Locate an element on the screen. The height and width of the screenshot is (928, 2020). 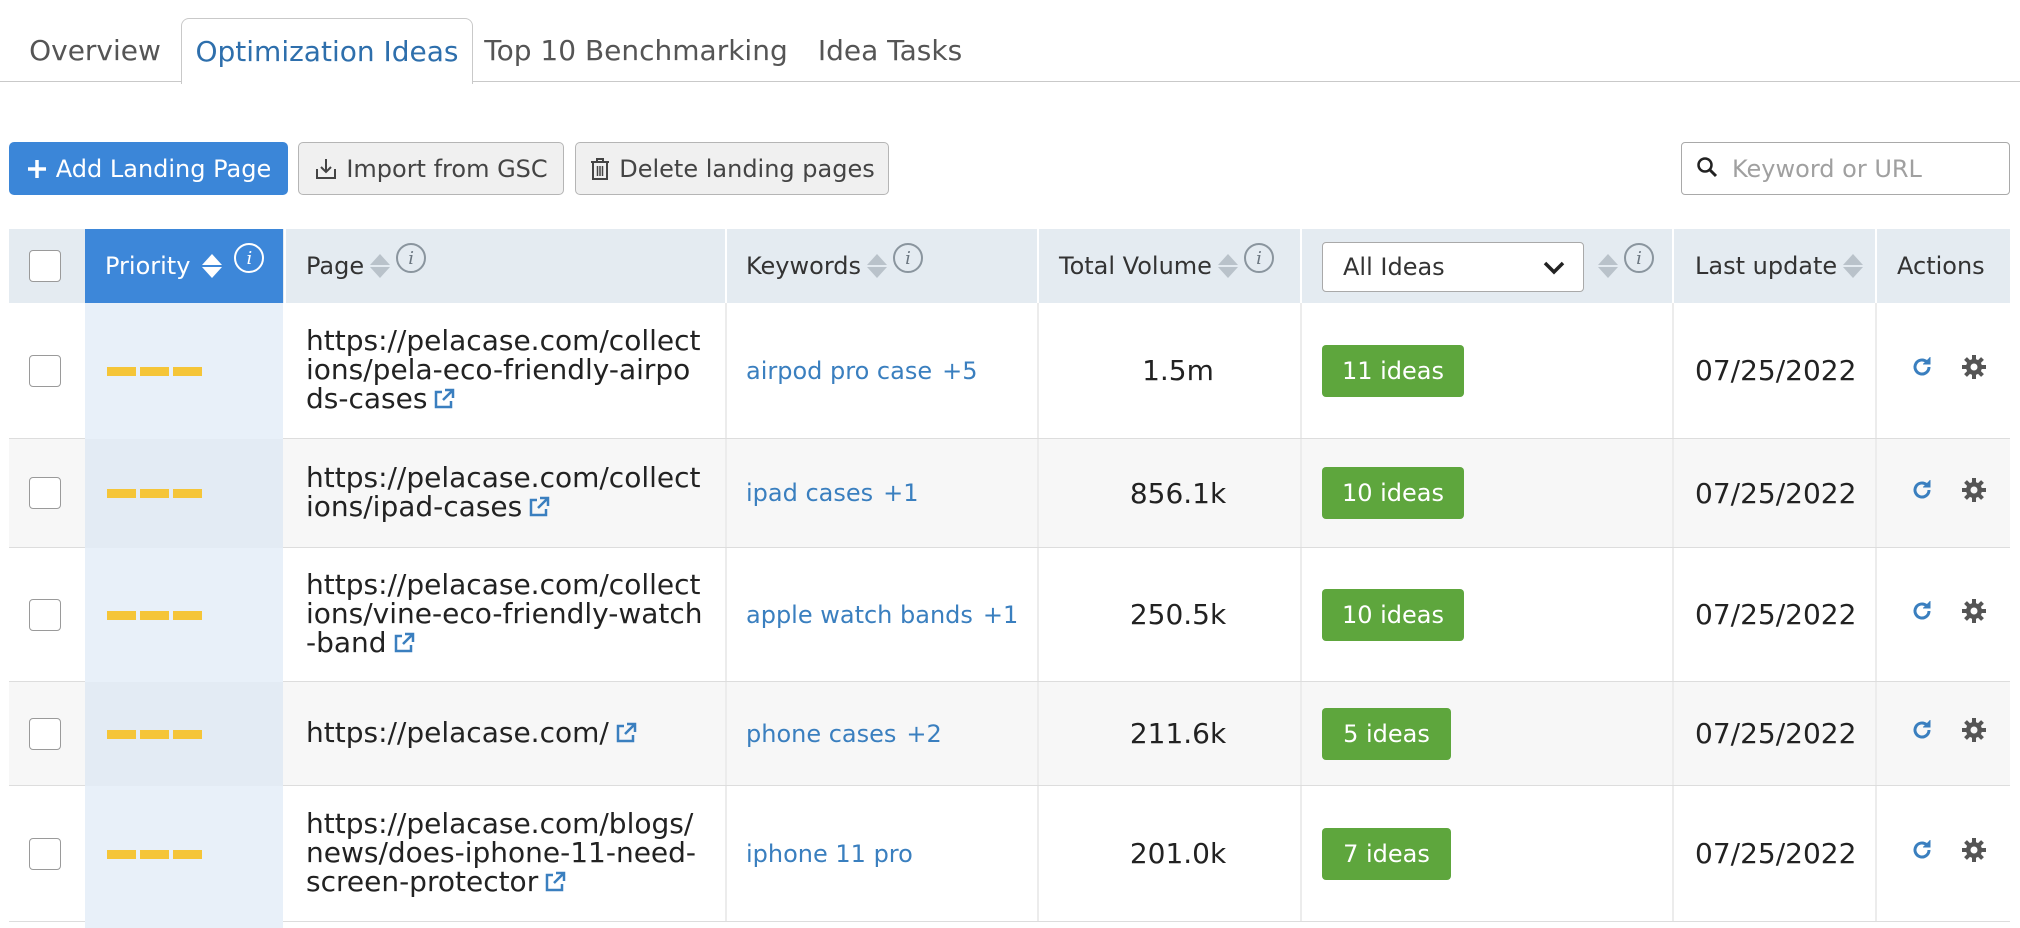
ideas-badge: 5 ideas is located at coordinates (1386, 733).